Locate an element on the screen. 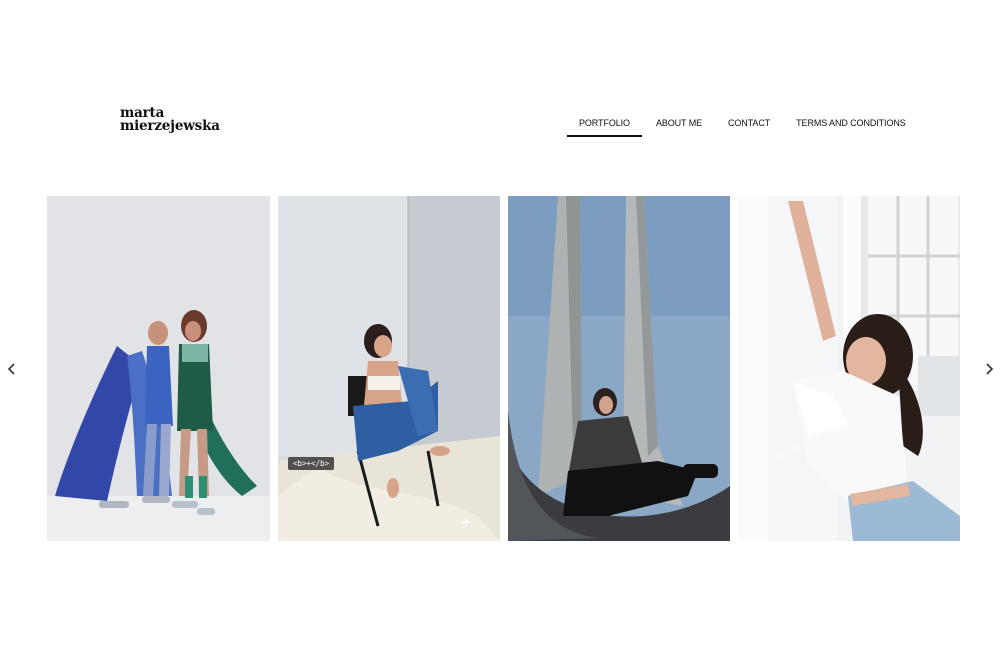  site-logo: marta mierzejewska is located at coordinates (170, 120).